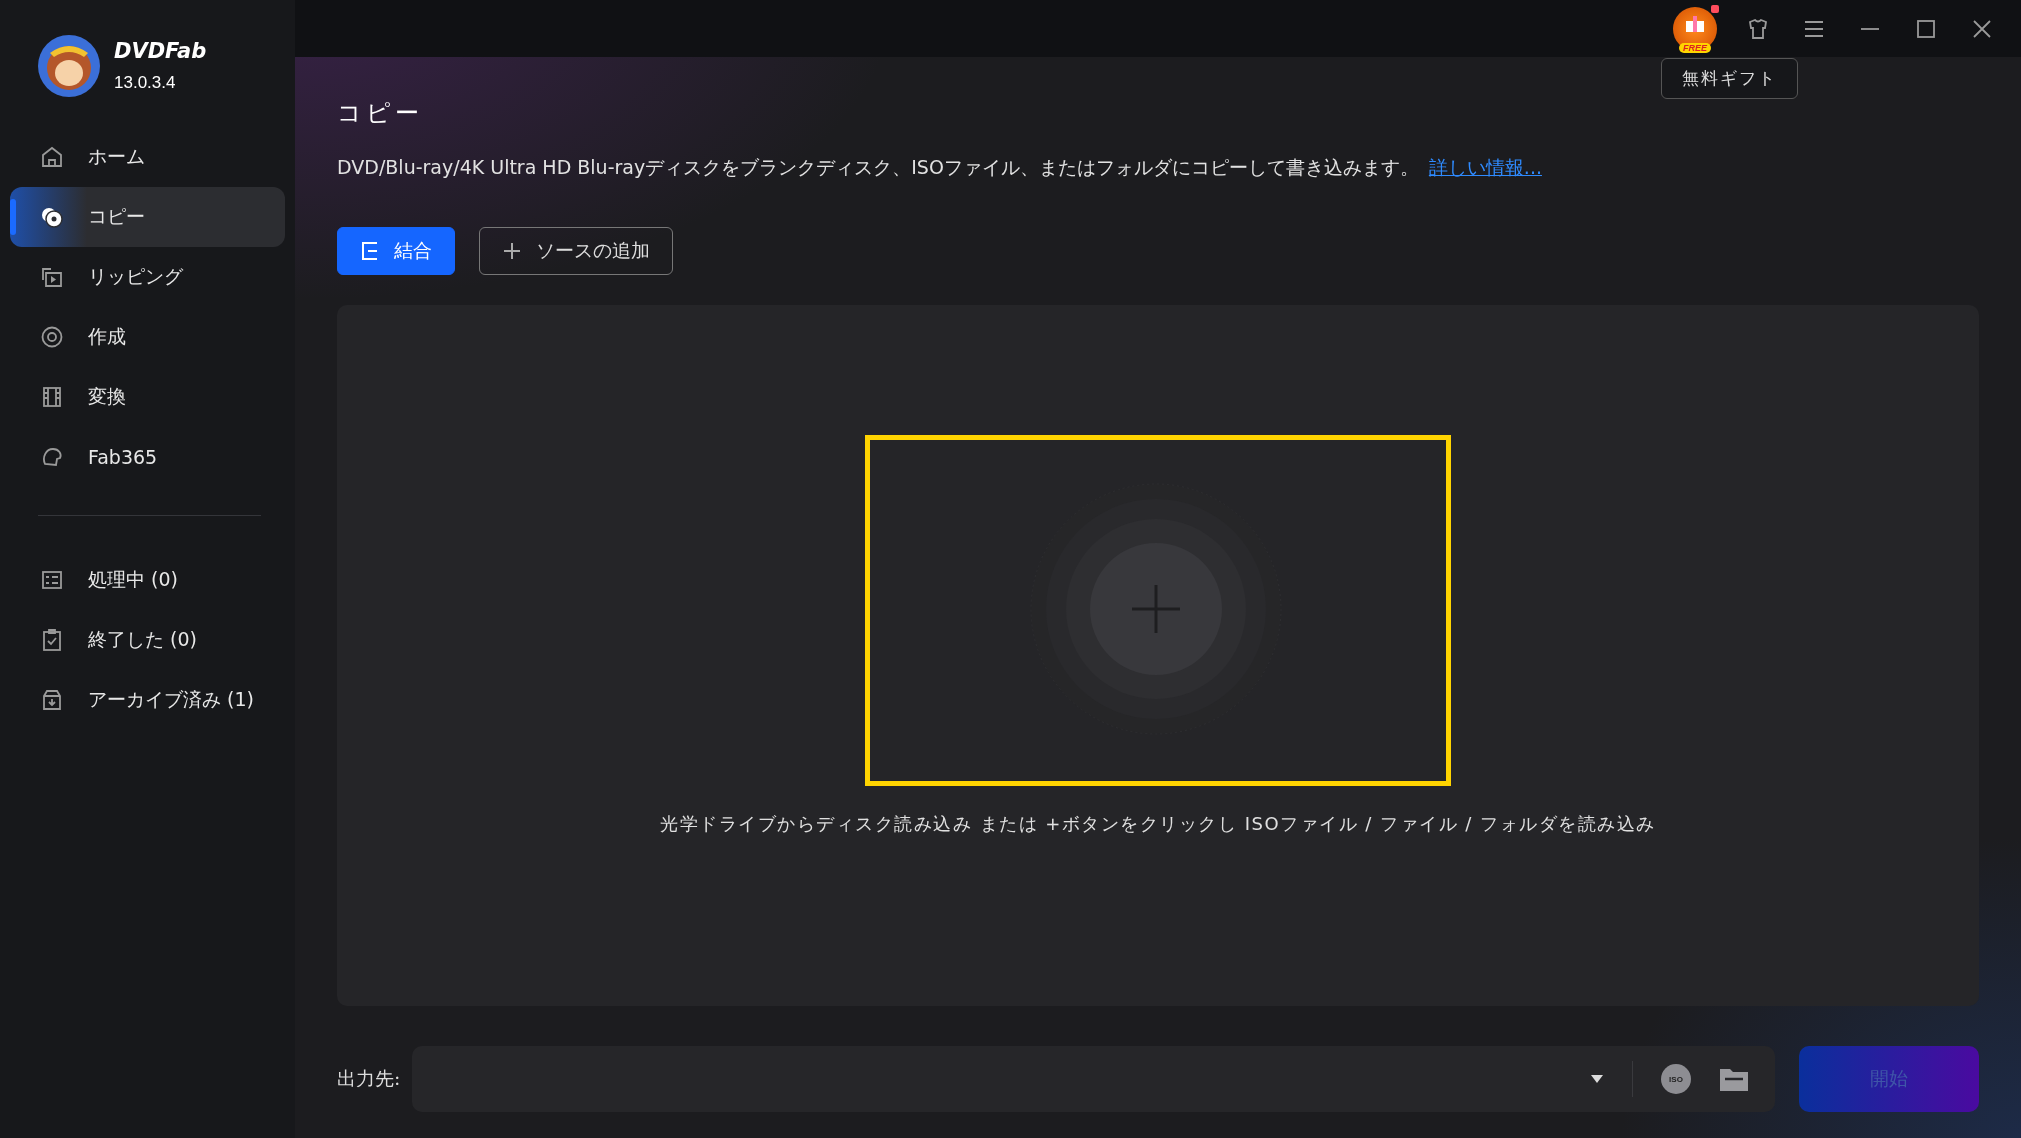  Describe the element at coordinates (147, 217) in the screenshot. I see `sidebar-item: コピー` at that location.